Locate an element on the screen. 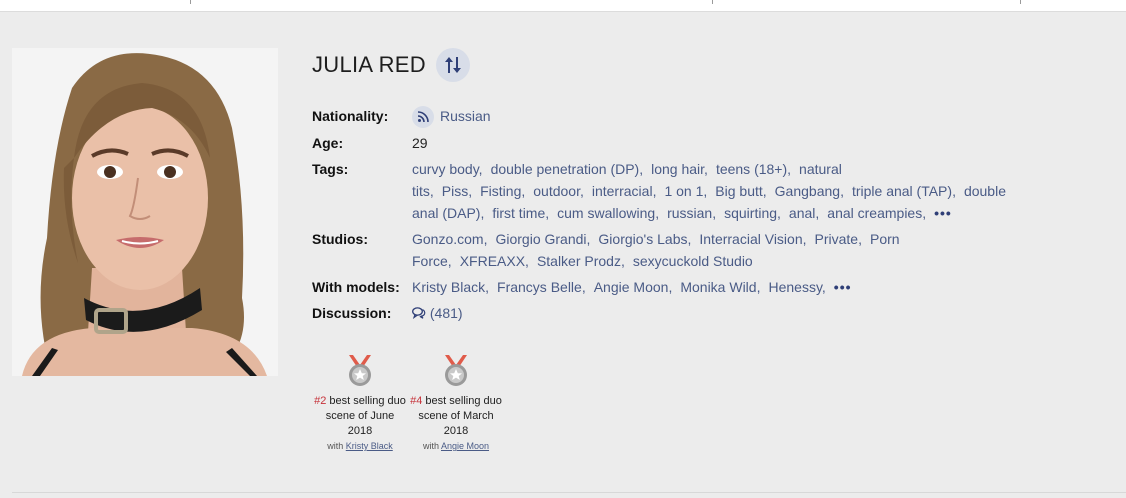 Image resolution: width=1126 pixels, height=498 pixels. tag-link: double penetration (DP) is located at coordinates (565, 169).